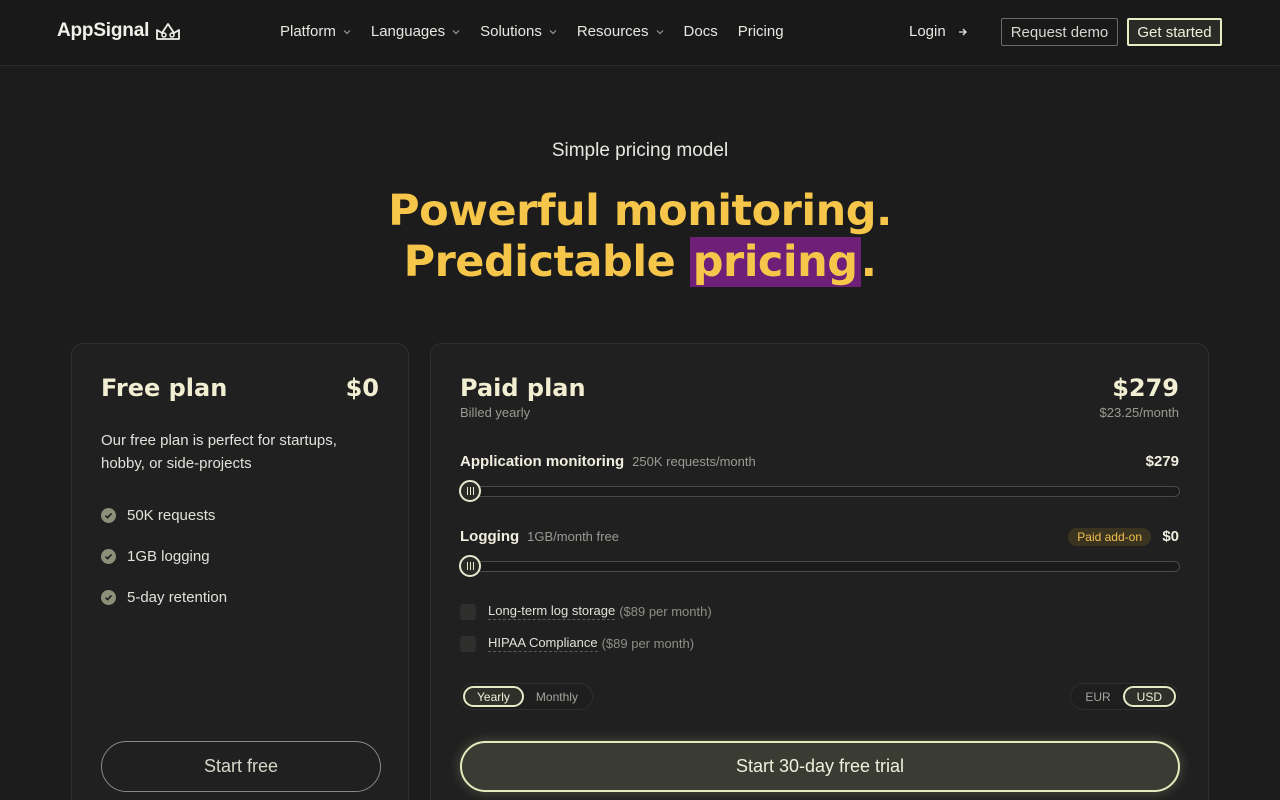  I want to click on feature-label: 50K requests, so click(171, 515).